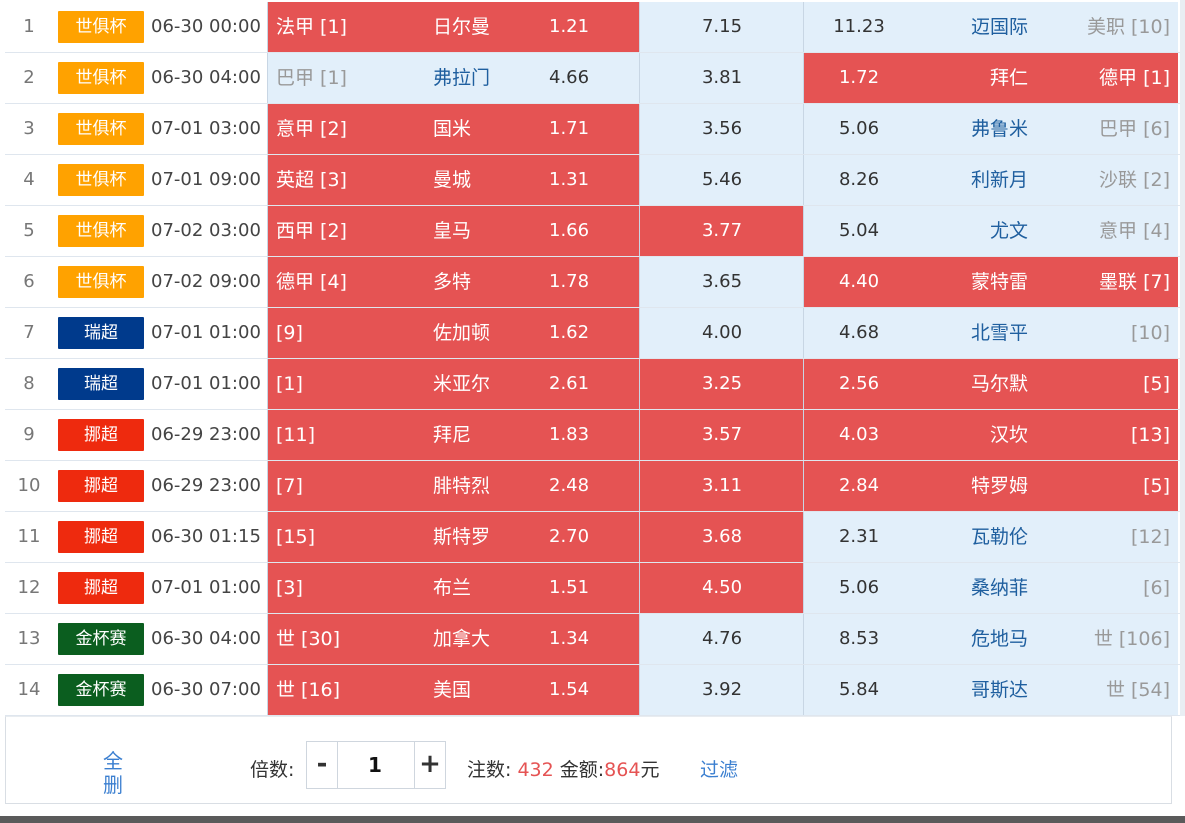 Image resolution: width=1185 pixels, height=823 pixels. Describe the element at coordinates (453, 129) in the screenshot. I see `home-win-option: 意甲 [2] 国米 1.71` at that location.